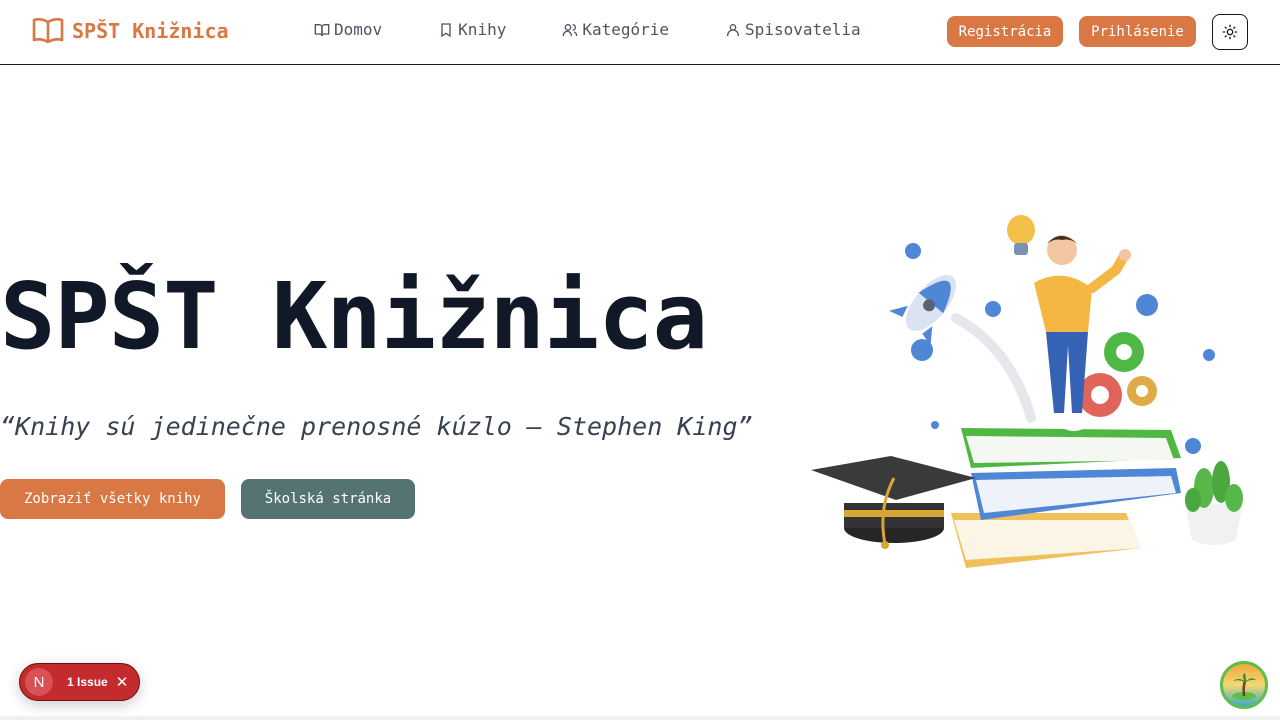 This screenshot has width=1280, height=720. What do you see at coordinates (150, 31) in the screenshot?
I see `brand-name: SPŠT Knižnica` at bounding box center [150, 31].